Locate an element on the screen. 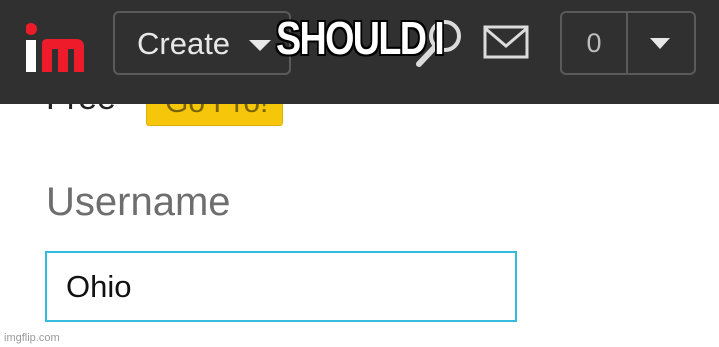 The height and width of the screenshot is (347, 719). meme-caption: SHOULD I is located at coordinates (360, 38).